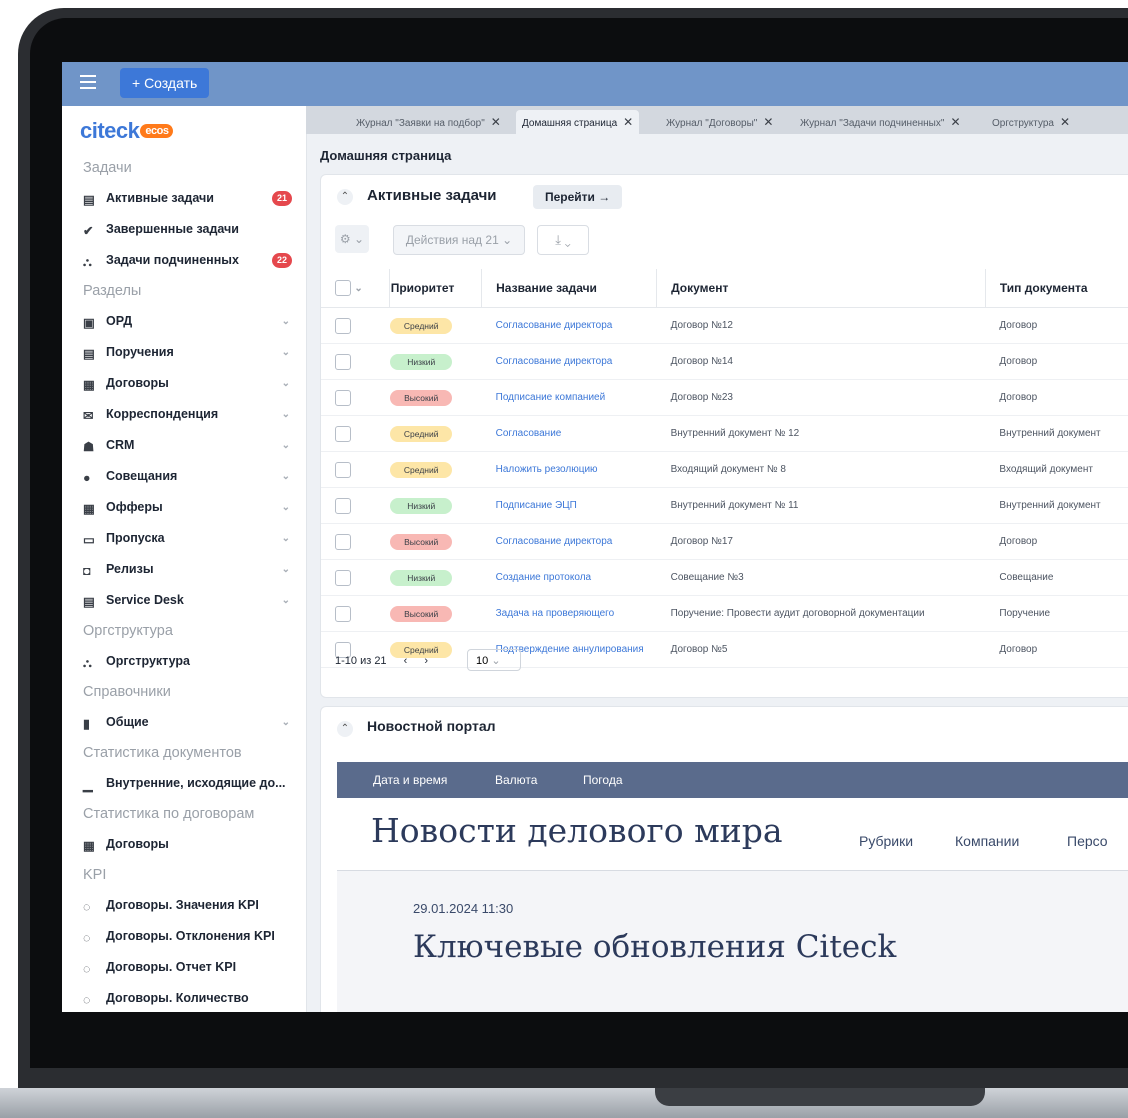 The height and width of the screenshot is (1118, 1128). What do you see at coordinates (88, 416) in the screenshot?
I see `envelope-icon: ✉` at bounding box center [88, 416].